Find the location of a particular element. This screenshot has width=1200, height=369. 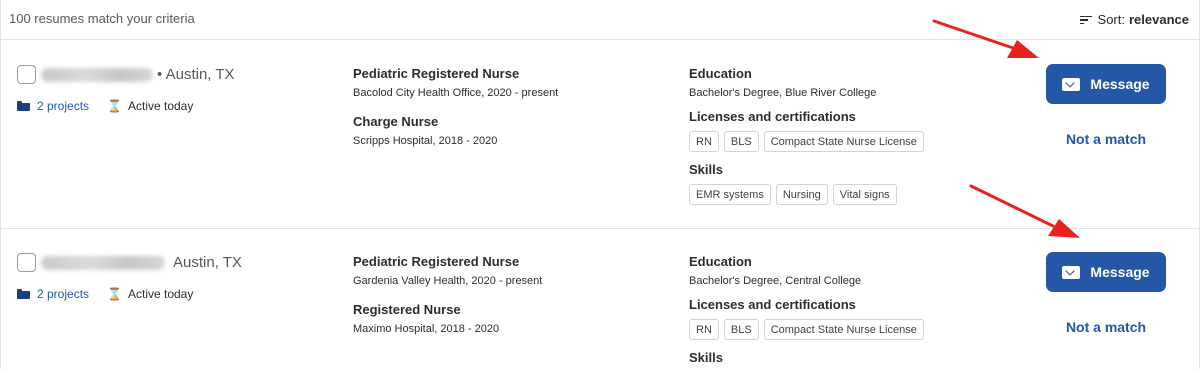

sort-lines-icon is located at coordinates (1085, 20).